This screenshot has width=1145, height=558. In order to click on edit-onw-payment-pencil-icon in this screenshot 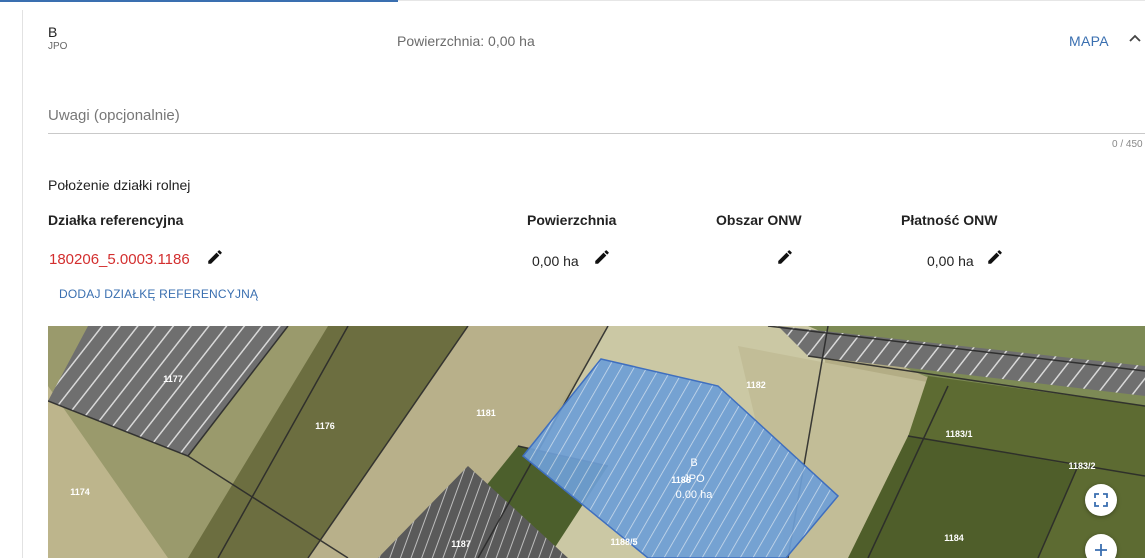, I will do `click(995, 257)`.